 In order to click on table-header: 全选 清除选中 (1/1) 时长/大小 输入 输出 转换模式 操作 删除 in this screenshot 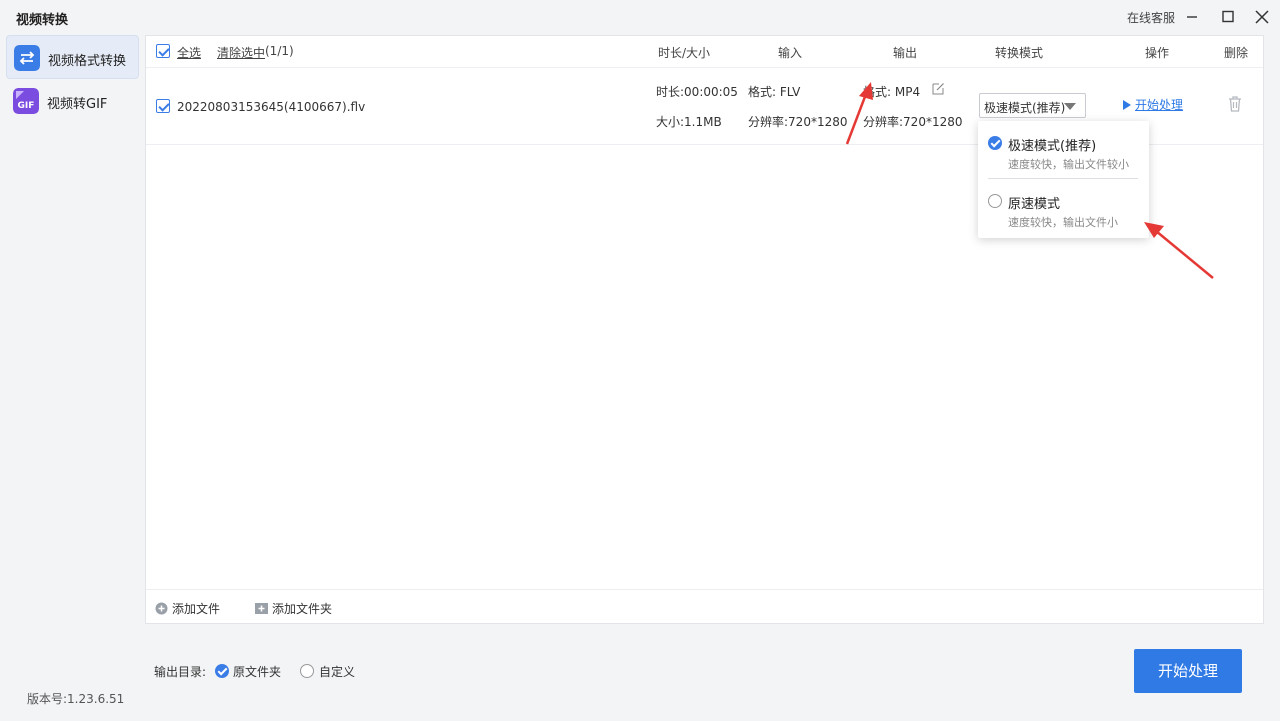, I will do `click(704, 52)`.